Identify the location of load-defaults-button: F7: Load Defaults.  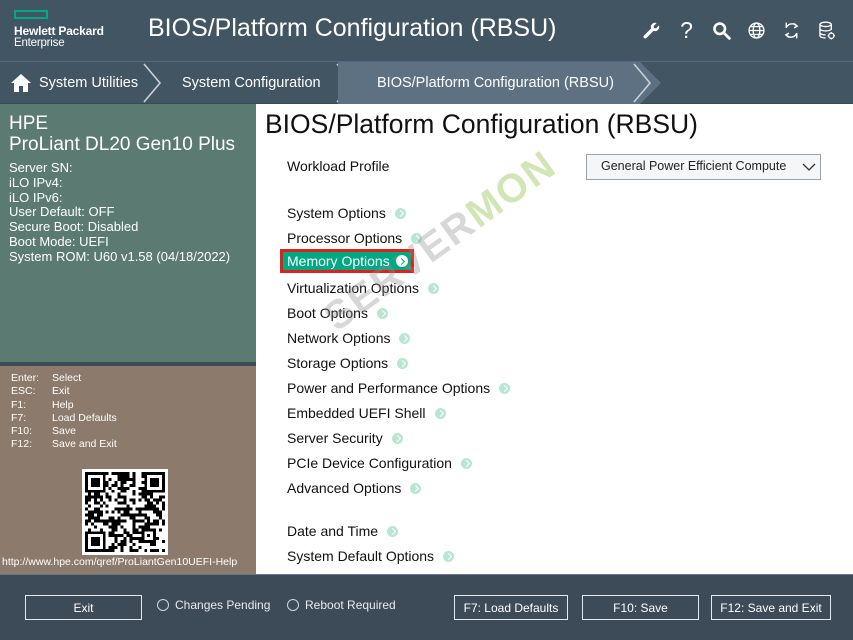
(511, 607).